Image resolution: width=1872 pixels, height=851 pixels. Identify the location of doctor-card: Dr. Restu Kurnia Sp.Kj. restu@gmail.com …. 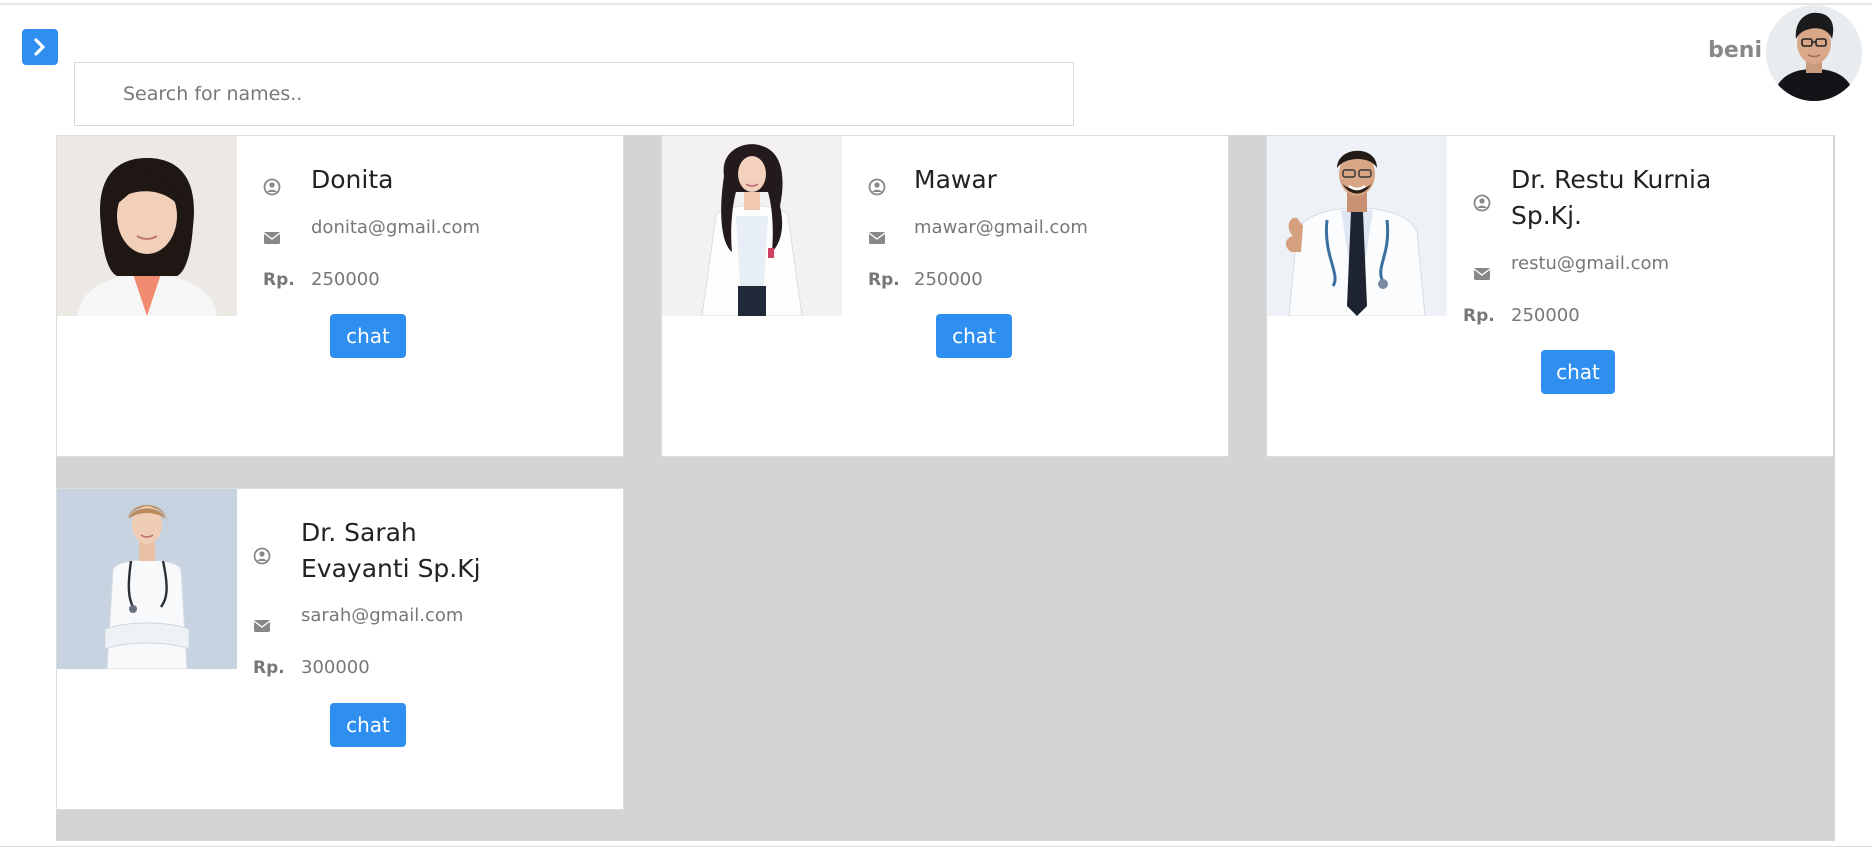
(1550, 296).